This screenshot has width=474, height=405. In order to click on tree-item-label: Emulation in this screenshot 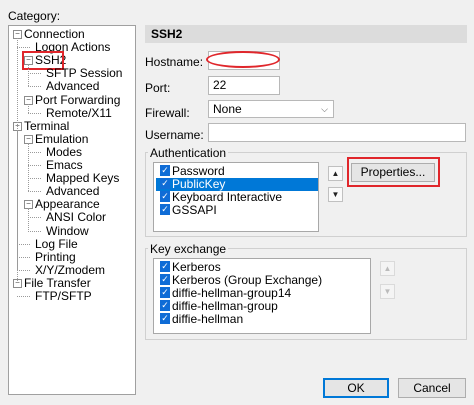, I will do `click(62, 138)`.